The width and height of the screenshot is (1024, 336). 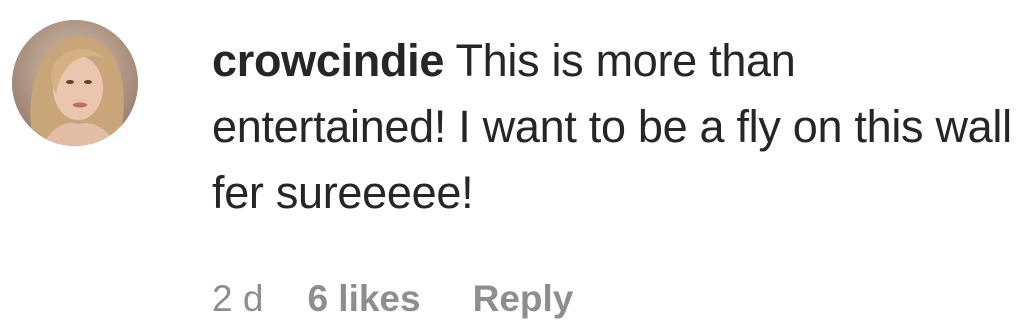 I want to click on comment-timestamp: 2 d, so click(x=237, y=299).